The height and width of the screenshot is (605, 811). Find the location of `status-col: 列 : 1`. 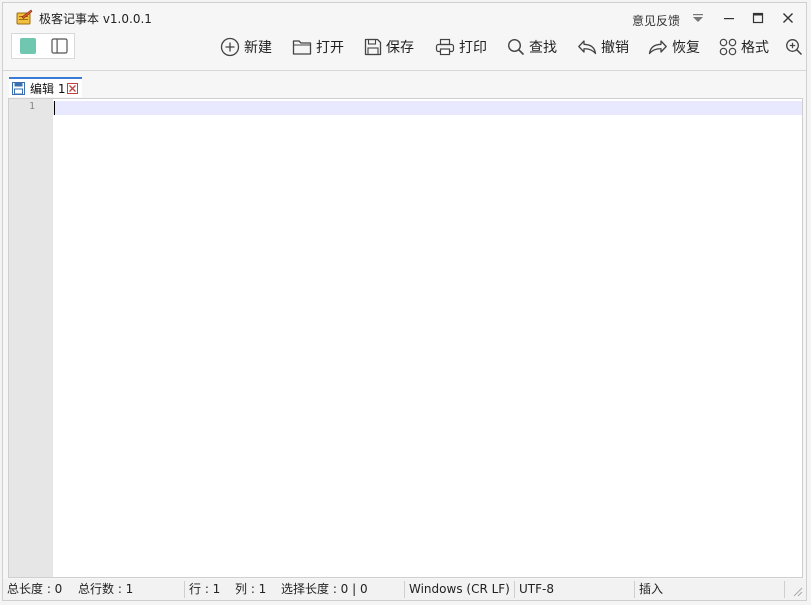

status-col: 列 : 1 is located at coordinates (251, 589).